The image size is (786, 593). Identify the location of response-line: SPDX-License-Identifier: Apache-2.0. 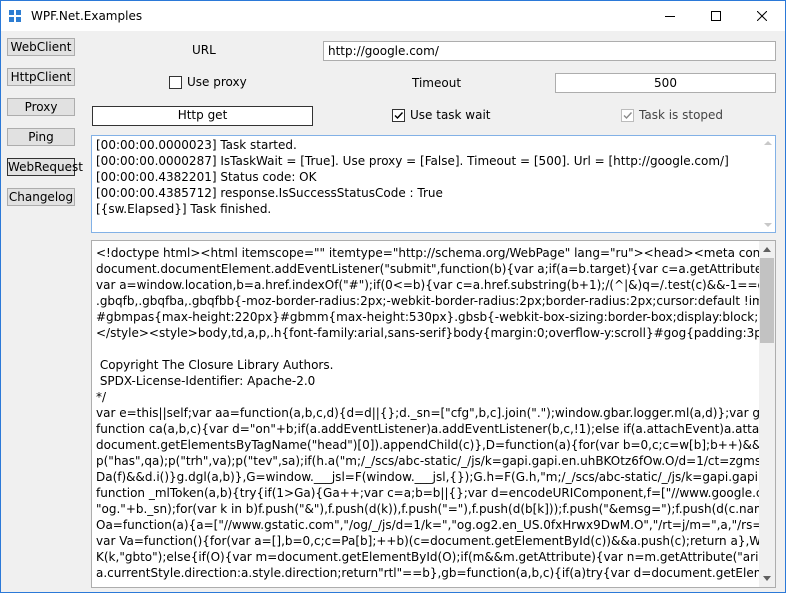
(206, 381).